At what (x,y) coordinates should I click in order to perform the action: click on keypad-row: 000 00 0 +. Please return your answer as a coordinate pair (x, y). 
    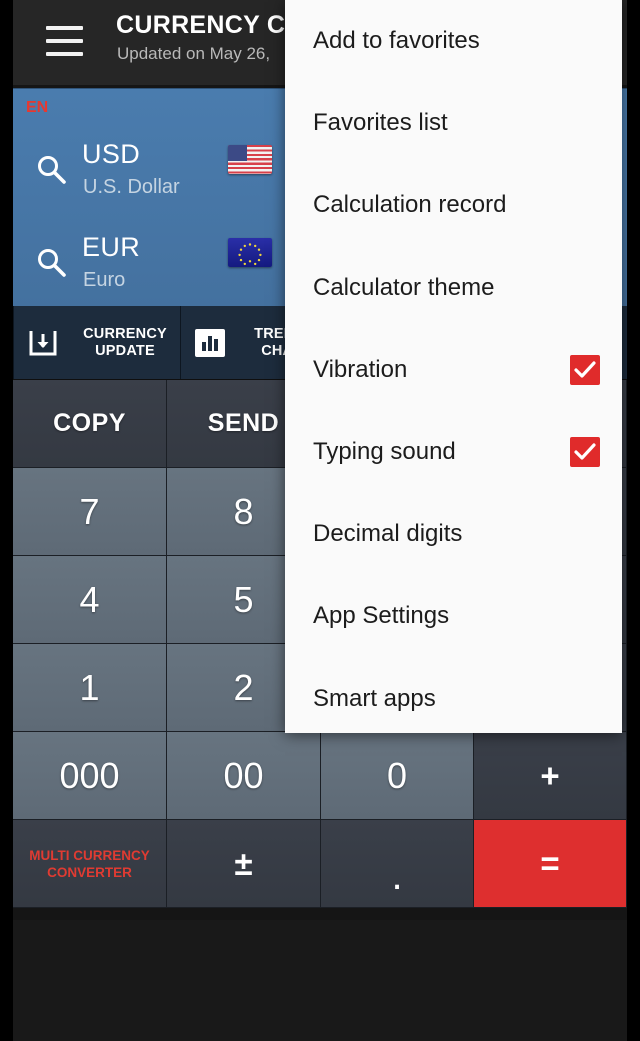
    Looking at the image, I should click on (320, 776).